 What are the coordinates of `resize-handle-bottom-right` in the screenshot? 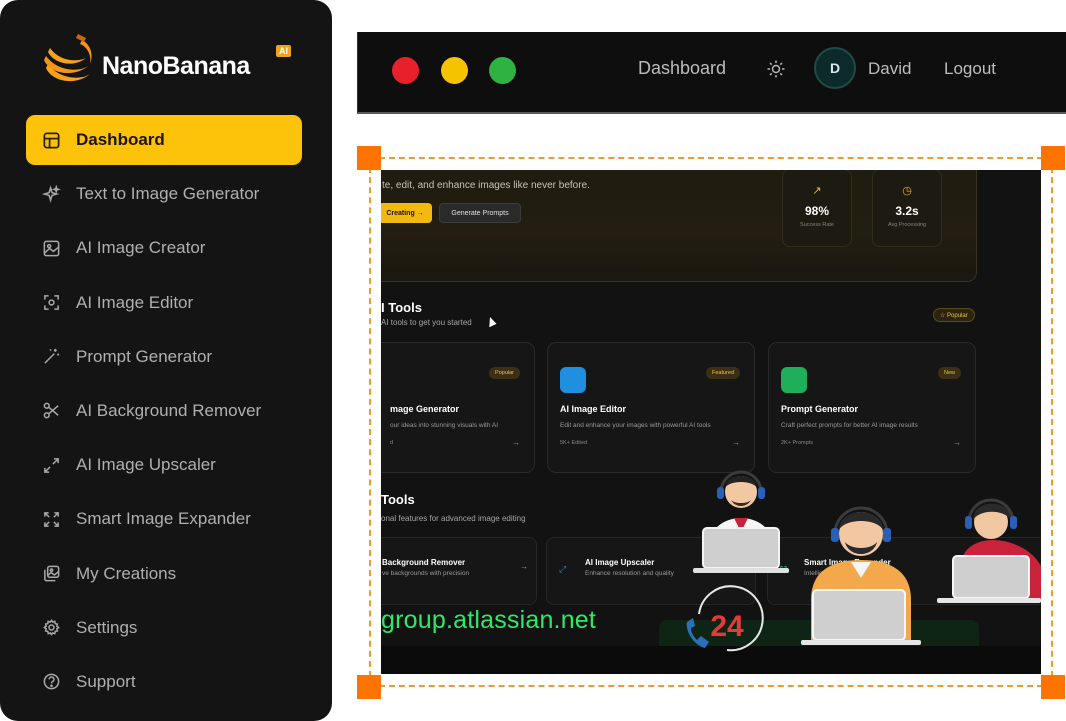 It's located at (1053, 687).